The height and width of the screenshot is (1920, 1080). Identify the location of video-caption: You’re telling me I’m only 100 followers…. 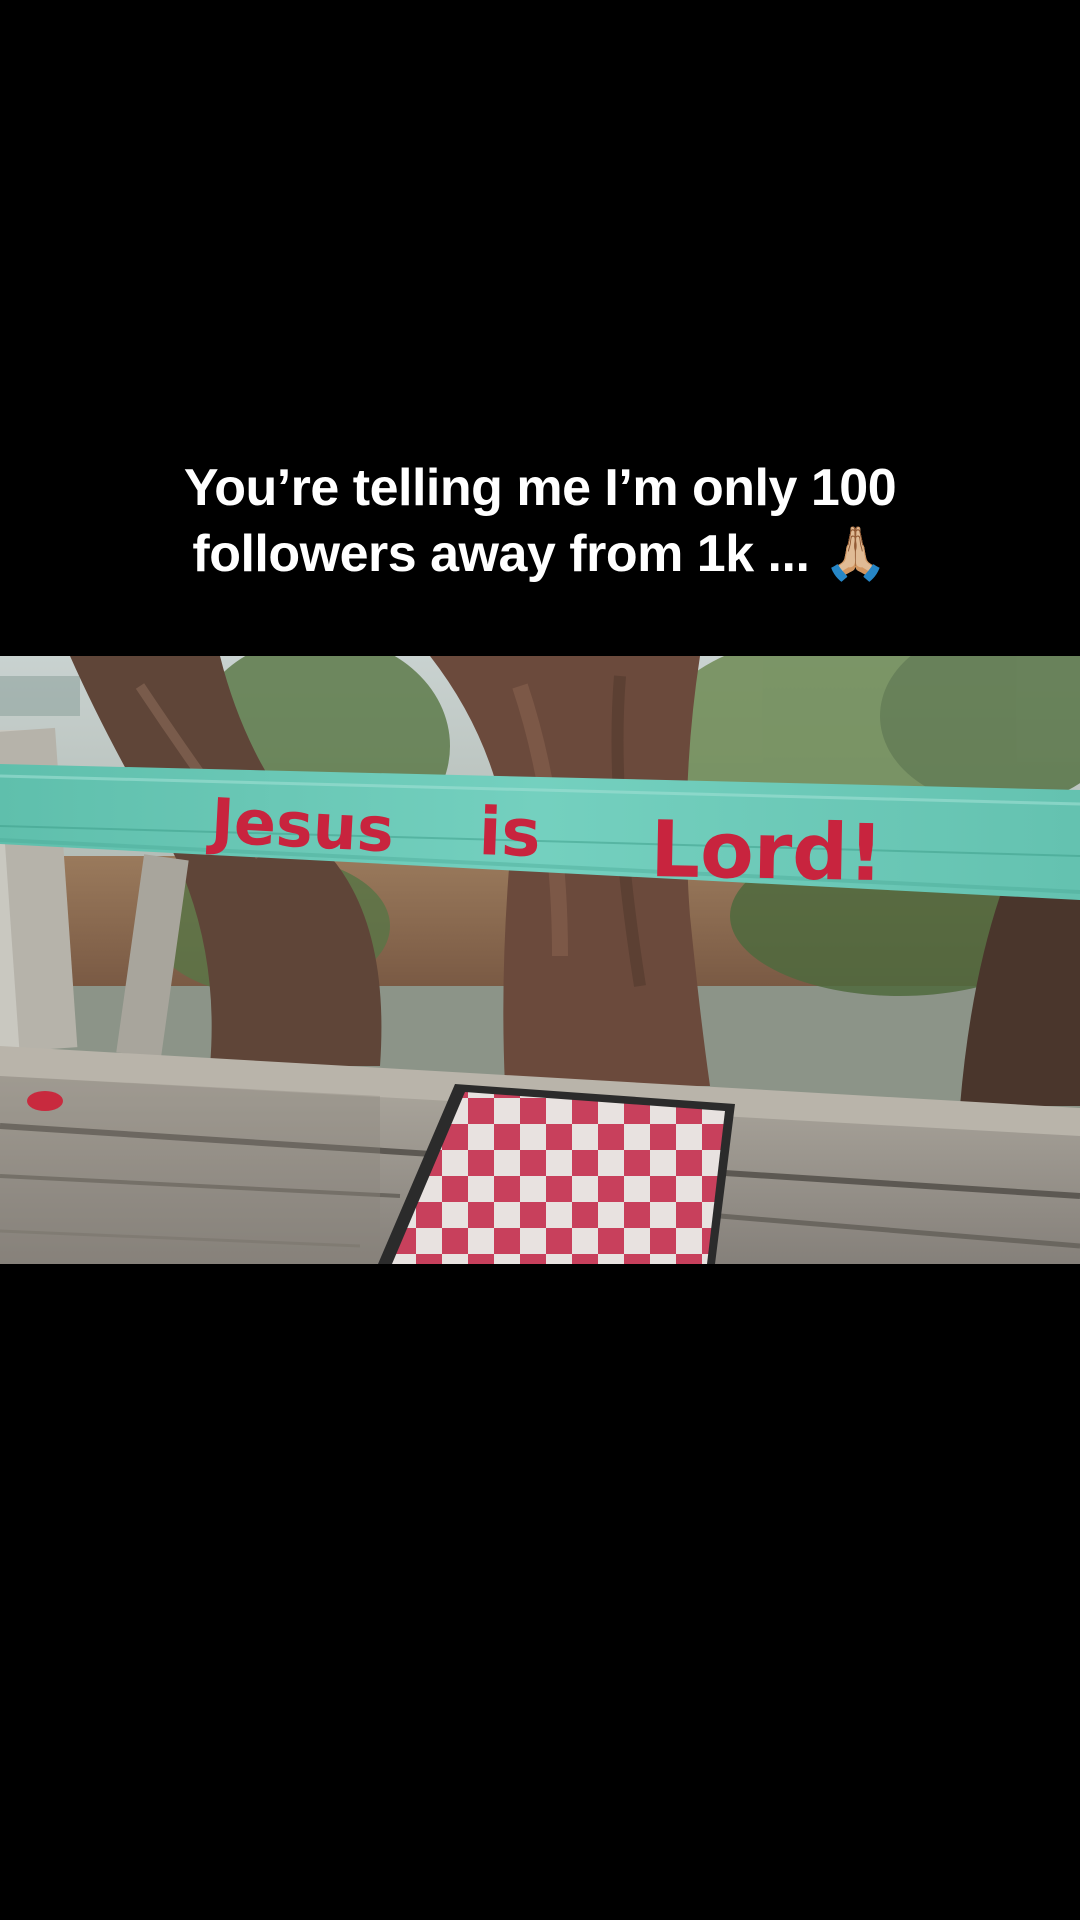
(540, 521).